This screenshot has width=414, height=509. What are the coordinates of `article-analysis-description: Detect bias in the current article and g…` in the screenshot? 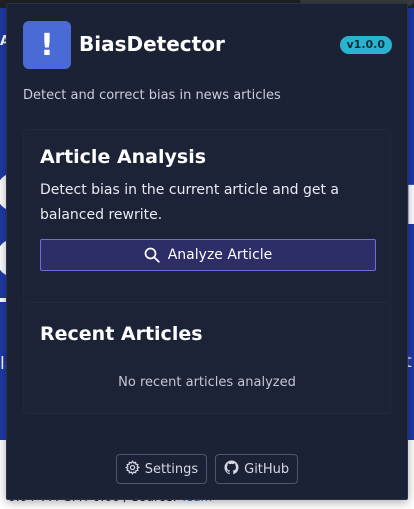 It's located at (189, 202).